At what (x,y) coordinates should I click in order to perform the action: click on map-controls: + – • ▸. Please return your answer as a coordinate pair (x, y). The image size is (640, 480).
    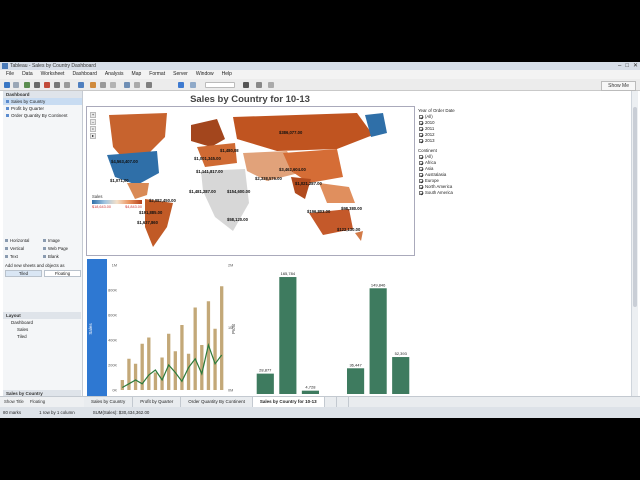
    Looking at the image, I should click on (93, 125).